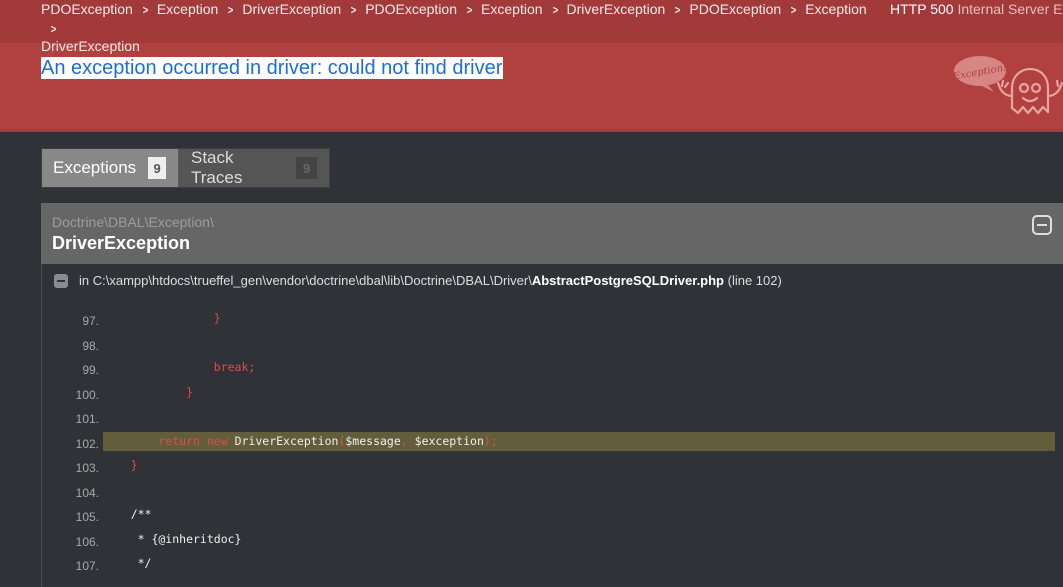  I want to click on code-text: /**, so click(127, 514).